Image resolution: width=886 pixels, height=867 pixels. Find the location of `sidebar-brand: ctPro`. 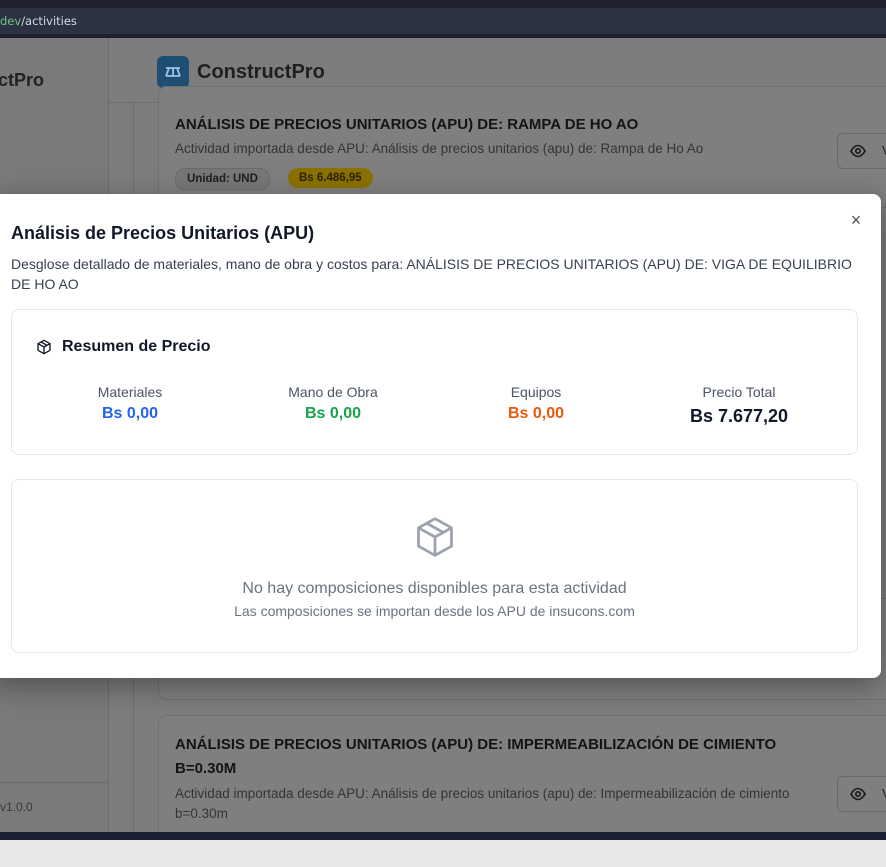

sidebar-brand: ctPro is located at coordinates (22, 80).